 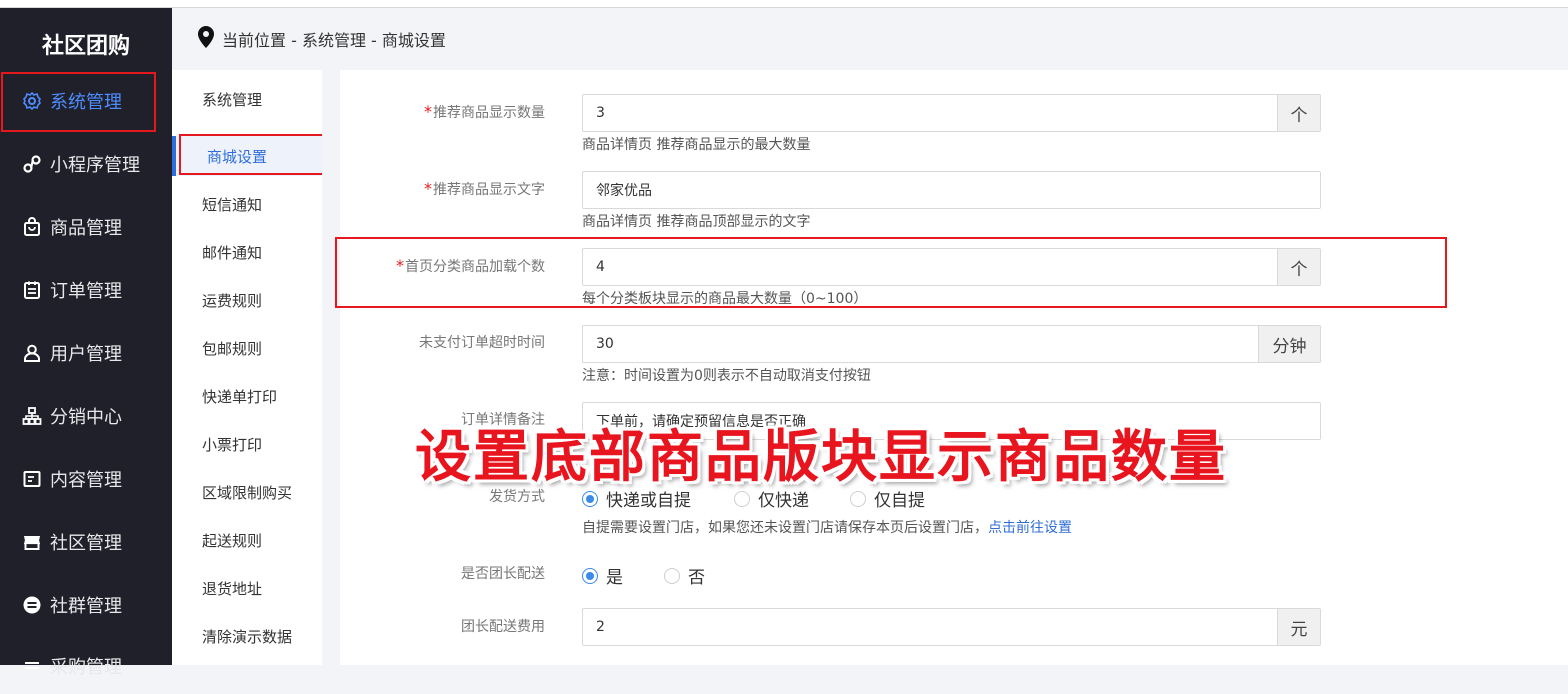 I want to click on leader-fee-input, so click(x=930, y=627).